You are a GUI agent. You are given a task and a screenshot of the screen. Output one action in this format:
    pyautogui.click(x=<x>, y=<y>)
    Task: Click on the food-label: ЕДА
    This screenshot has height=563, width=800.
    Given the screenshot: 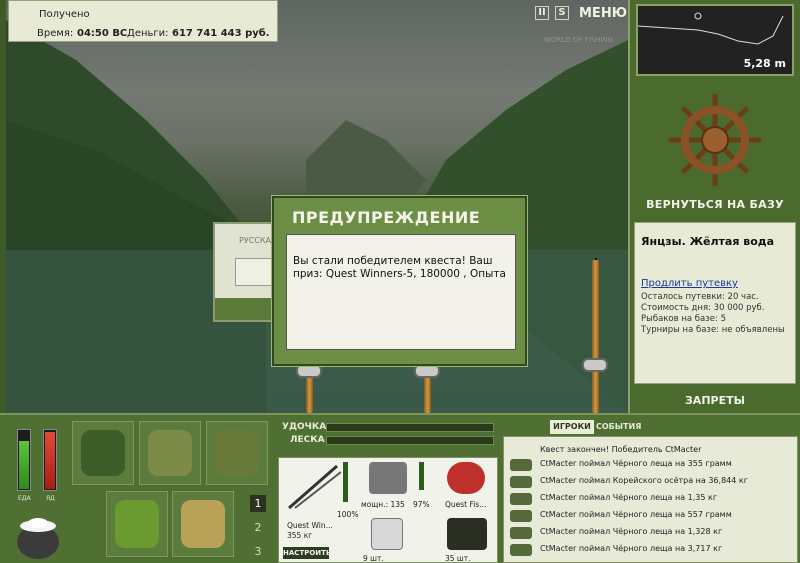 What is the action you would take?
    pyautogui.click(x=24, y=498)
    